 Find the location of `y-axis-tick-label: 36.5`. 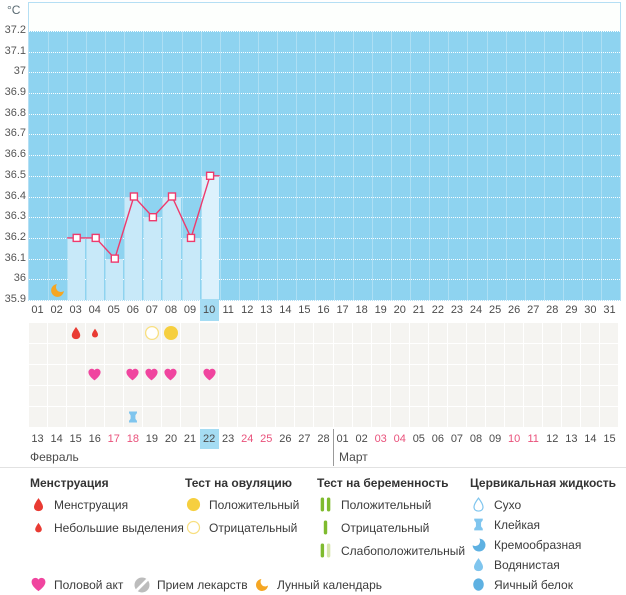

y-axis-tick-label: 36.5 is located at coordinates (15, 174).